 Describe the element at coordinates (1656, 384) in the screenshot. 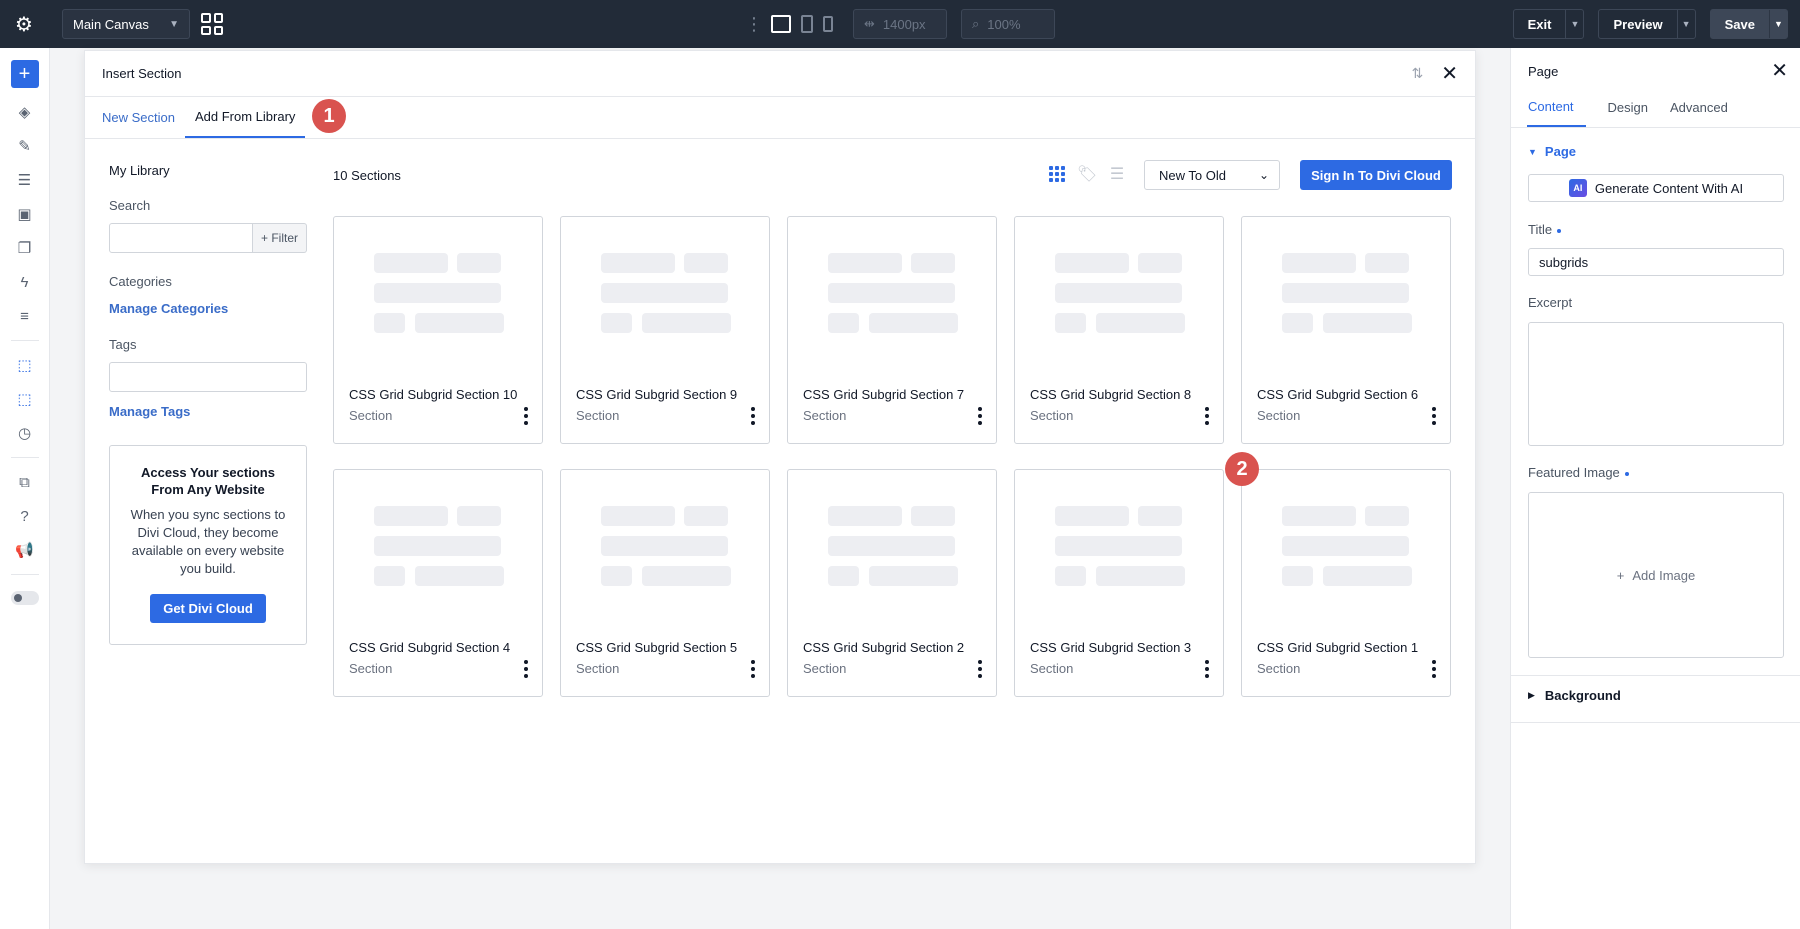

I see `excerpt-textarea` at that location.